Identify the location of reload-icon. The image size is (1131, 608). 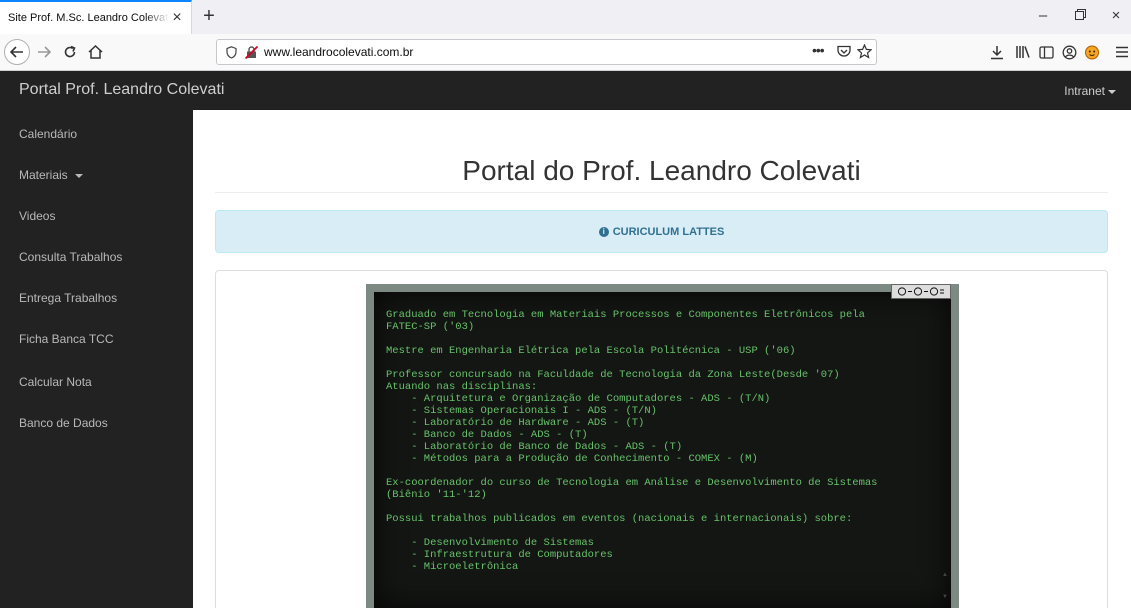
(70, 52).